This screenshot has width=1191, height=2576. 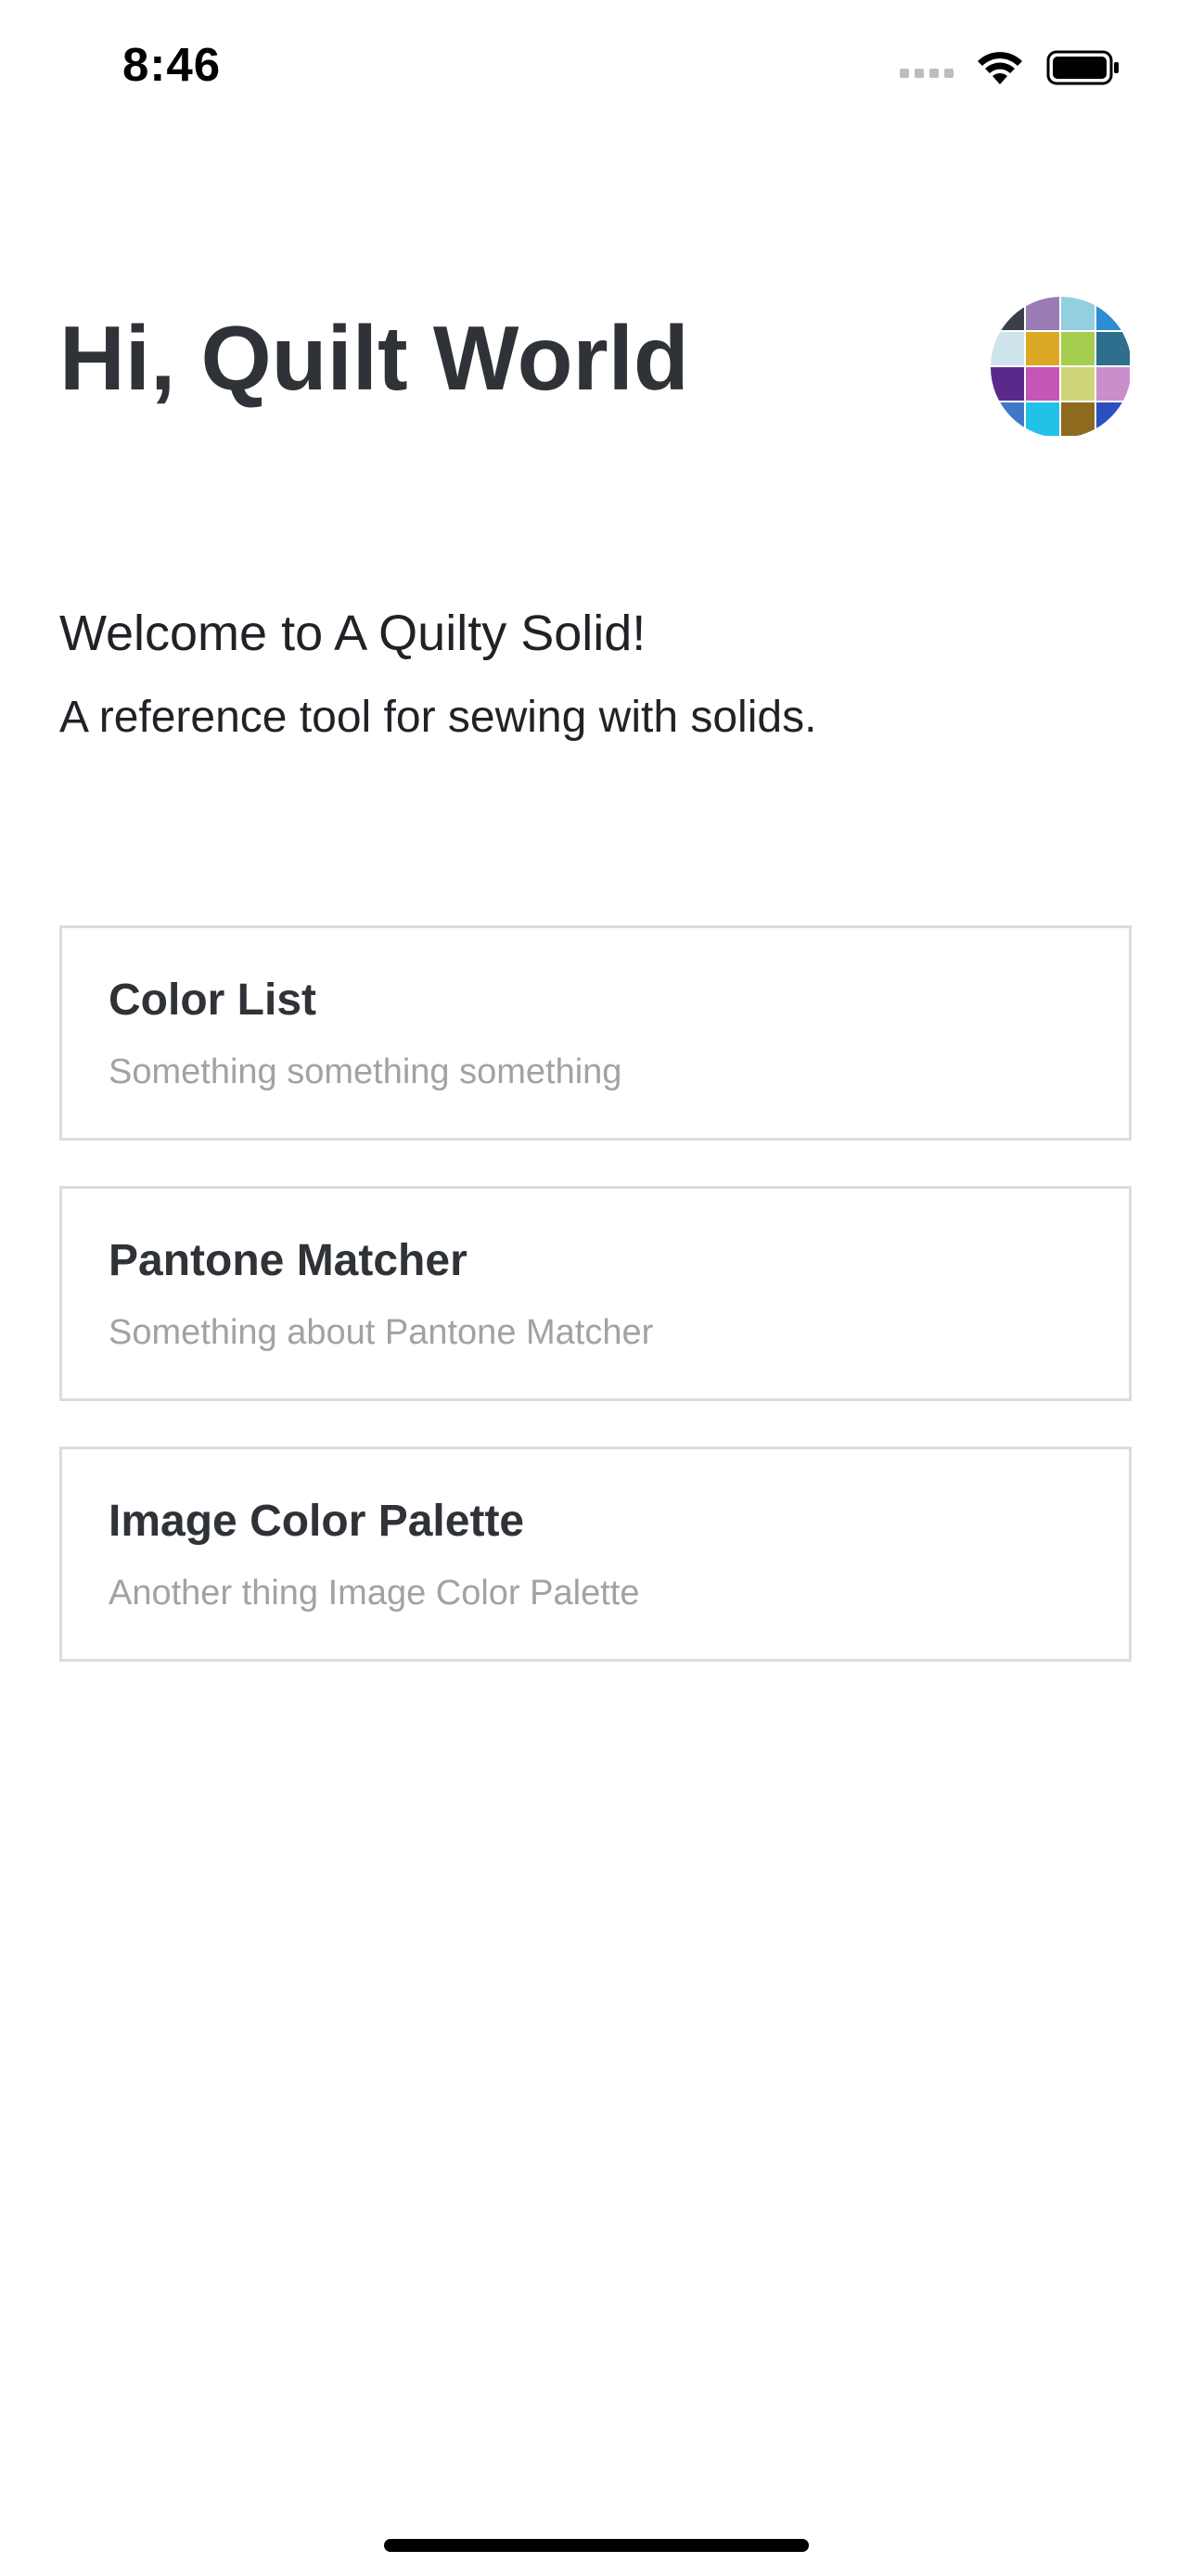 I want to click on card-subtitle: Something something something, so click(x=365, y=1071).